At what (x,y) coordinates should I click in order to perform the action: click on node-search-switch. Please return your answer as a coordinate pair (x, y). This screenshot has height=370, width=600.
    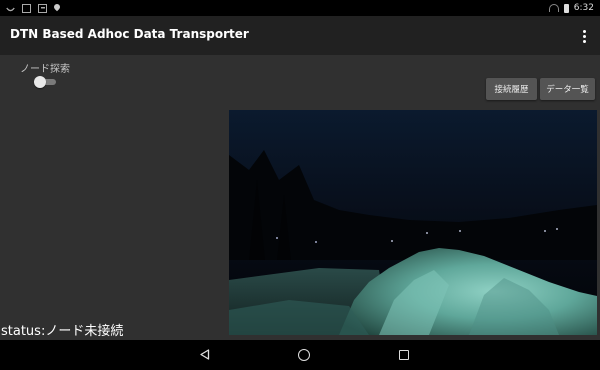
    Looking at the image, I should click on (46, 82).